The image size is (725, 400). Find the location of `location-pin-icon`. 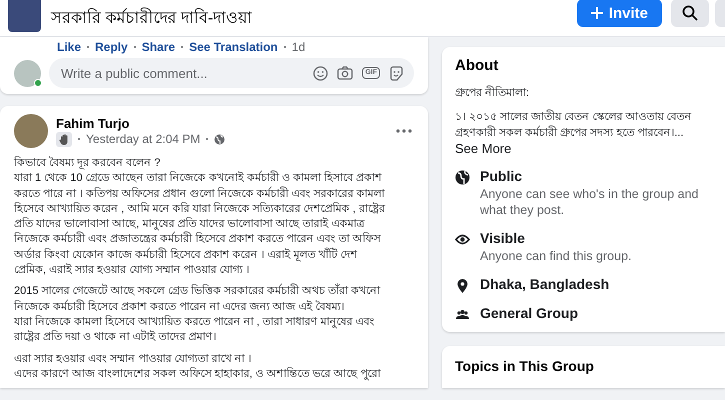

location-pin-icon is located at coordinates (462, 285).